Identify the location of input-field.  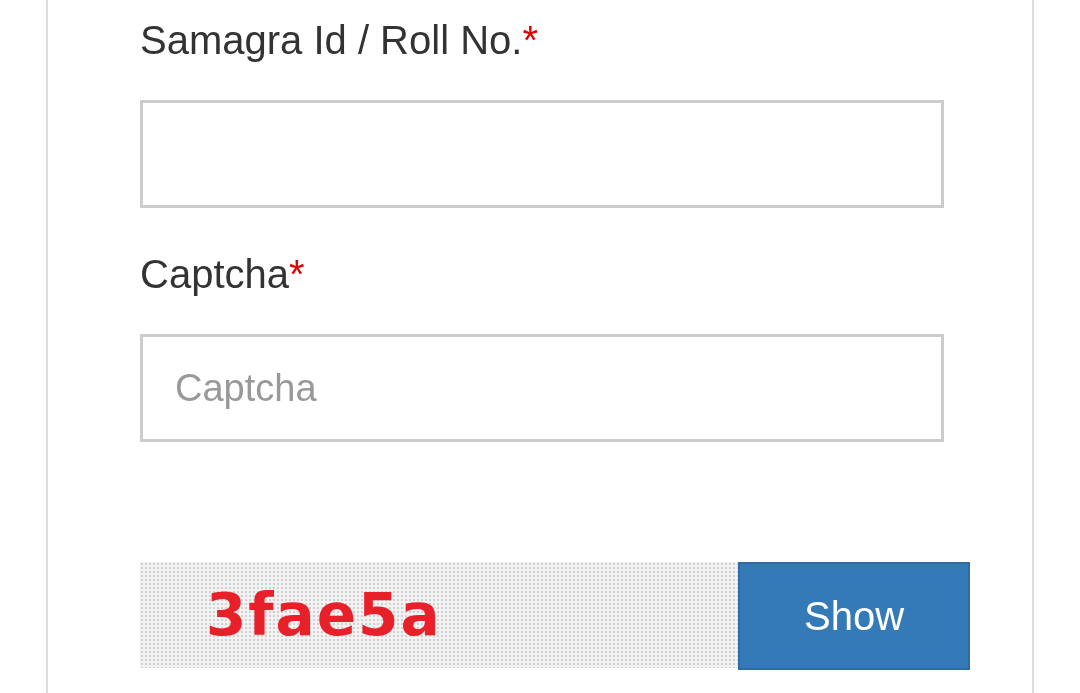
(542, 154).